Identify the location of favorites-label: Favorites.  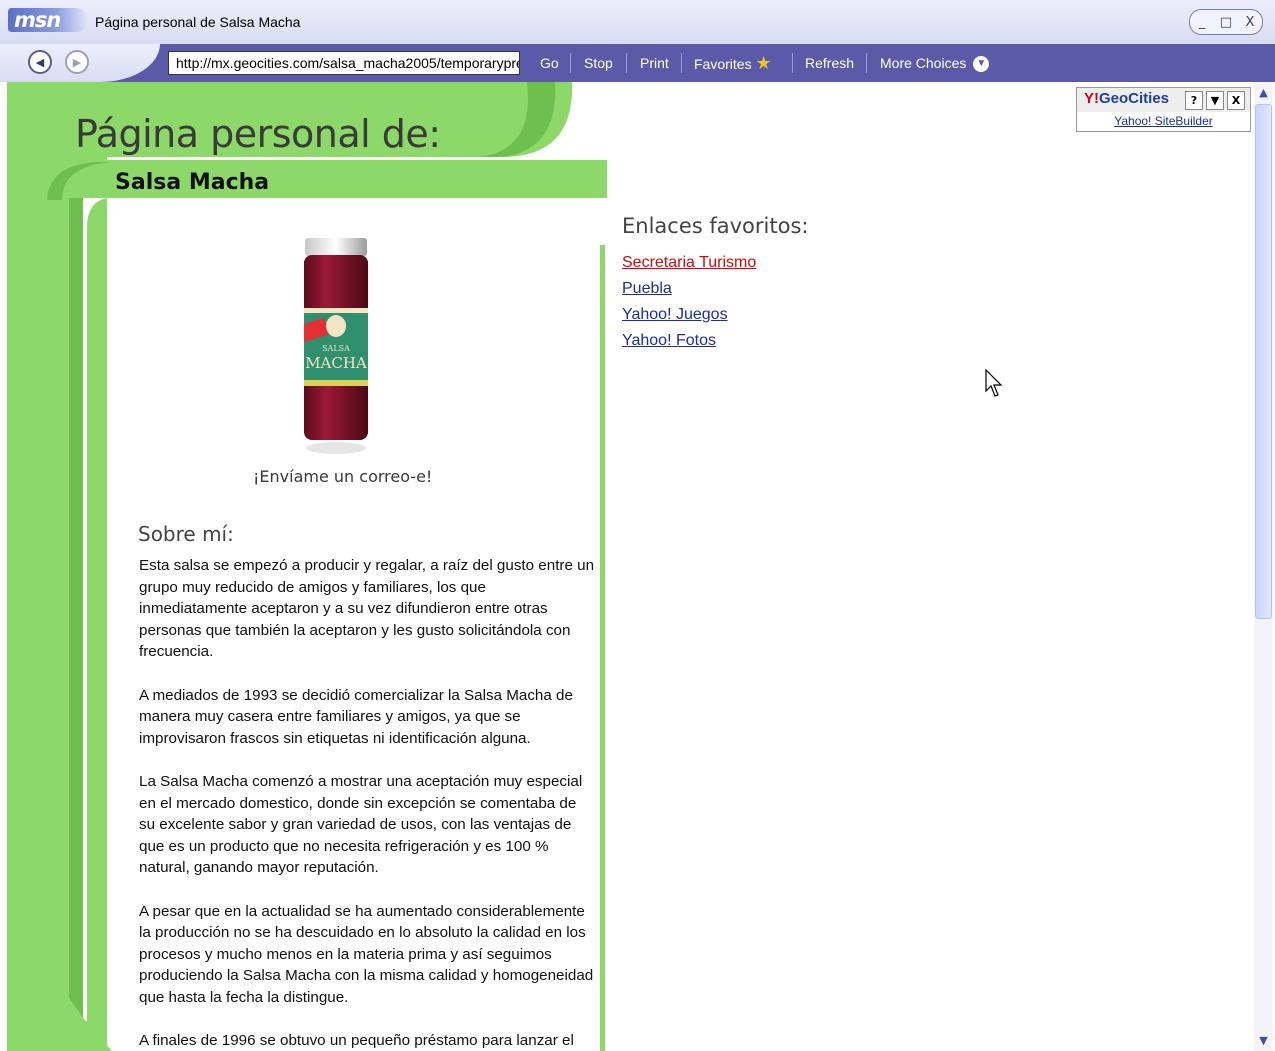
(723, 64).